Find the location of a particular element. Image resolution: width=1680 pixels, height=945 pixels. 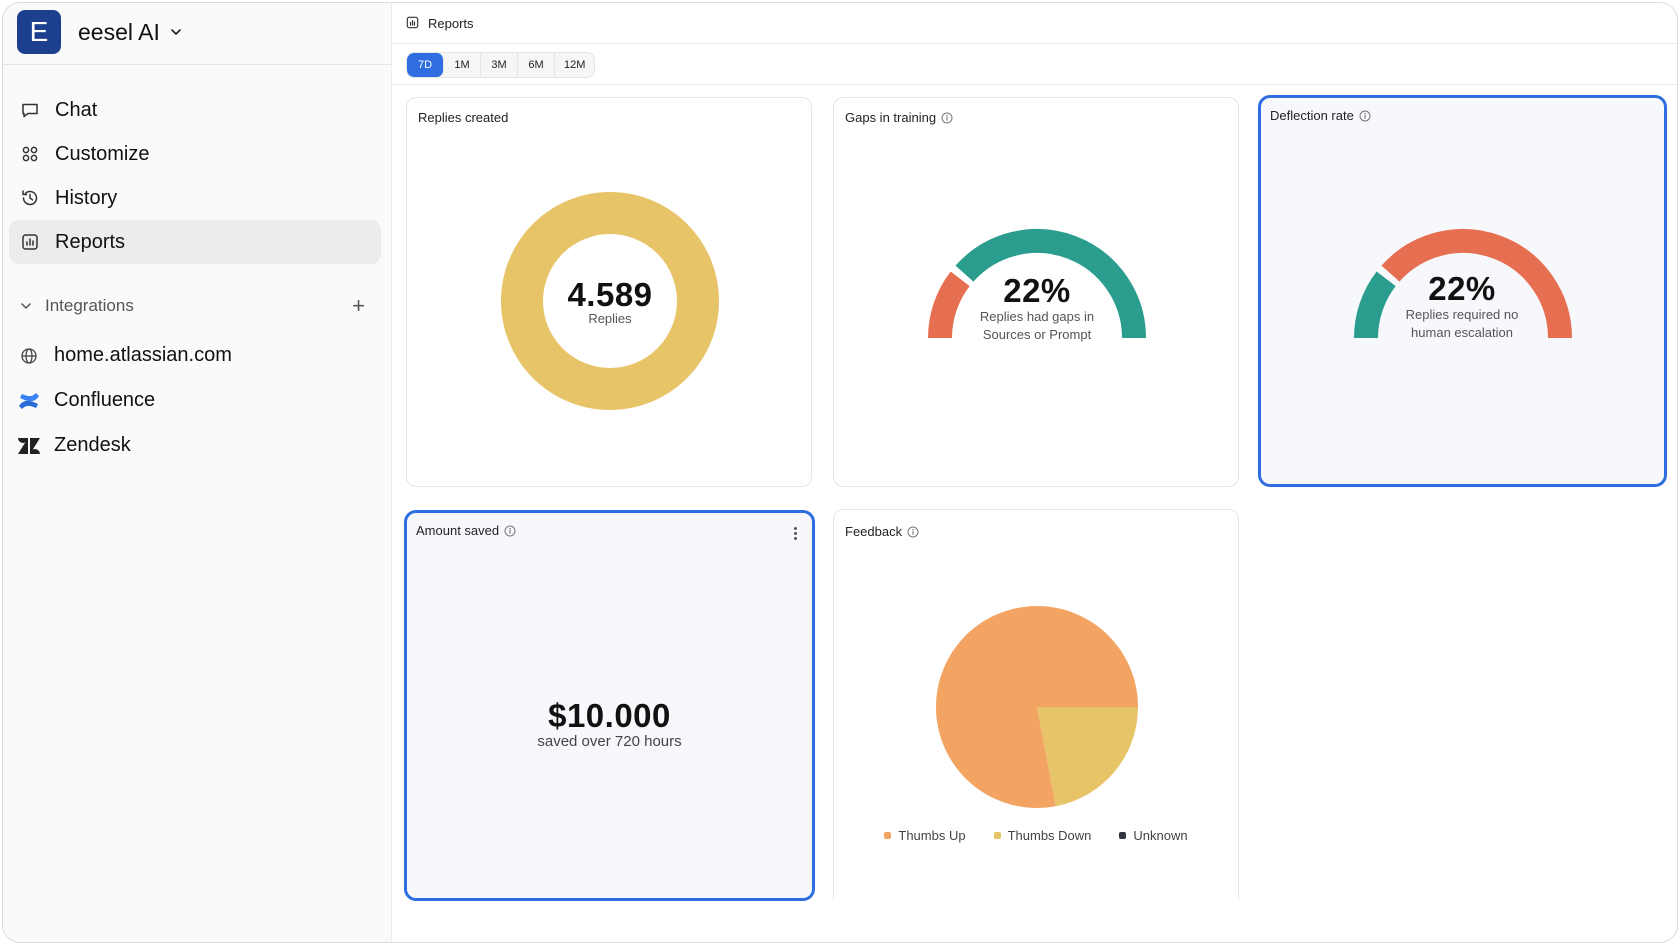

legend-label: Thumbs Down is located at coordinates (1049, 835).